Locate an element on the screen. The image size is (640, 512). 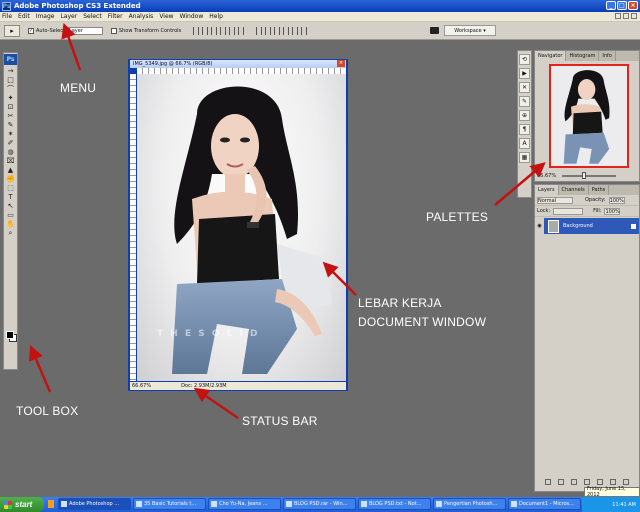
annotation-document-line1: LEBAR KERJA is located at coordinates (400, 303).